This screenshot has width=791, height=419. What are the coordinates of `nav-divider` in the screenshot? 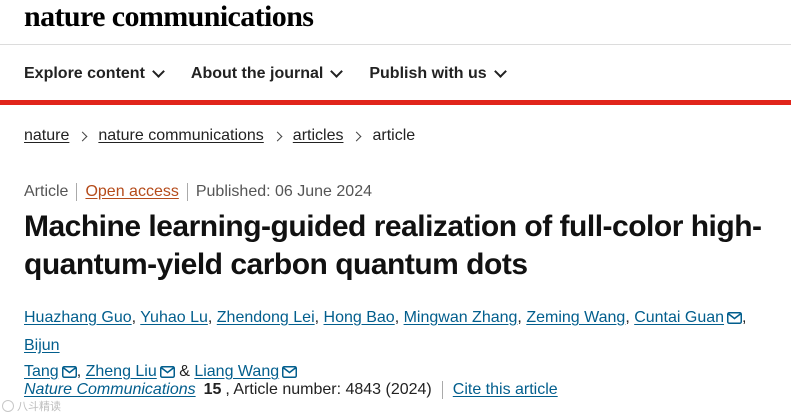 It's located at (395, 44).